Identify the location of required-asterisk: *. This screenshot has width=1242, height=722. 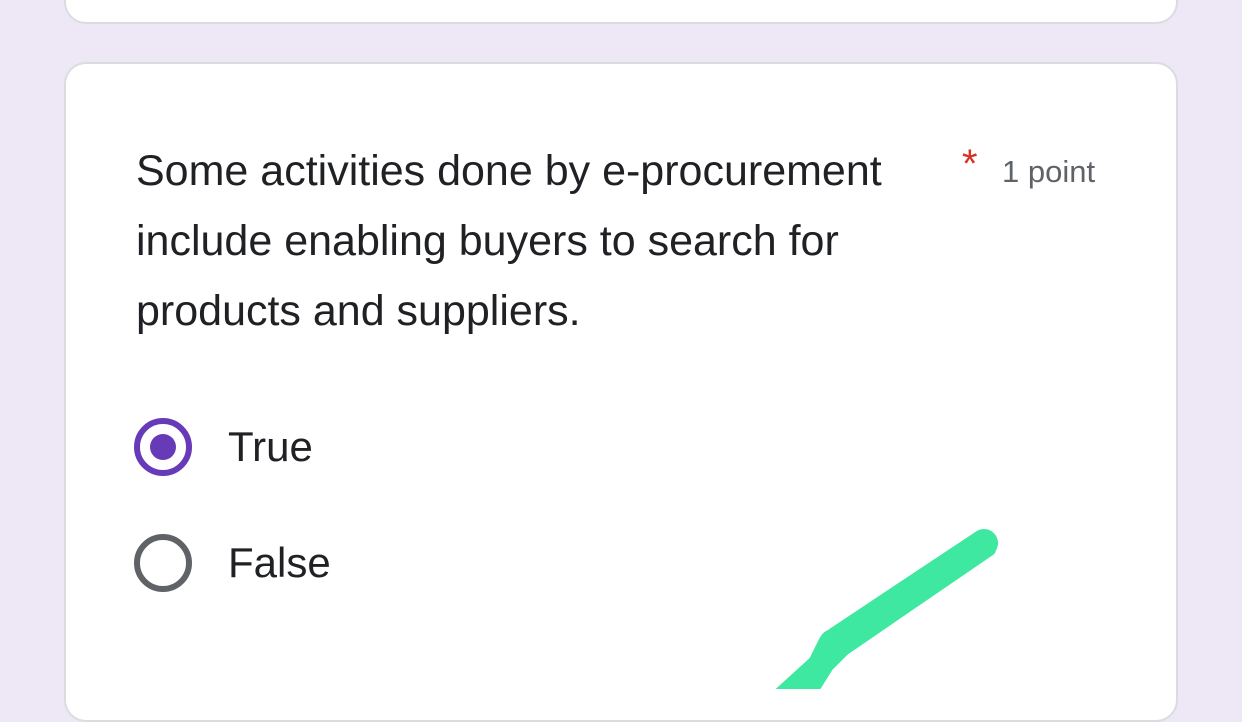
(970, 164).